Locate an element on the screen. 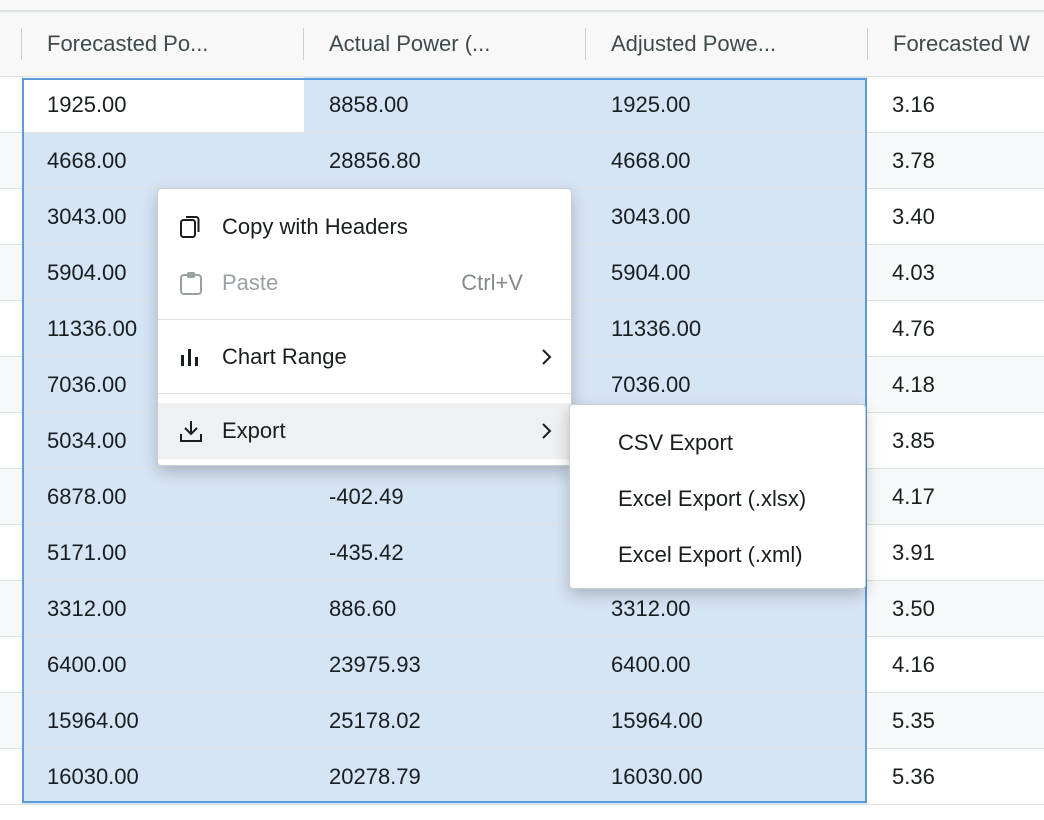  chart-range-label: Chart Range is located at coordinates (284, 356).